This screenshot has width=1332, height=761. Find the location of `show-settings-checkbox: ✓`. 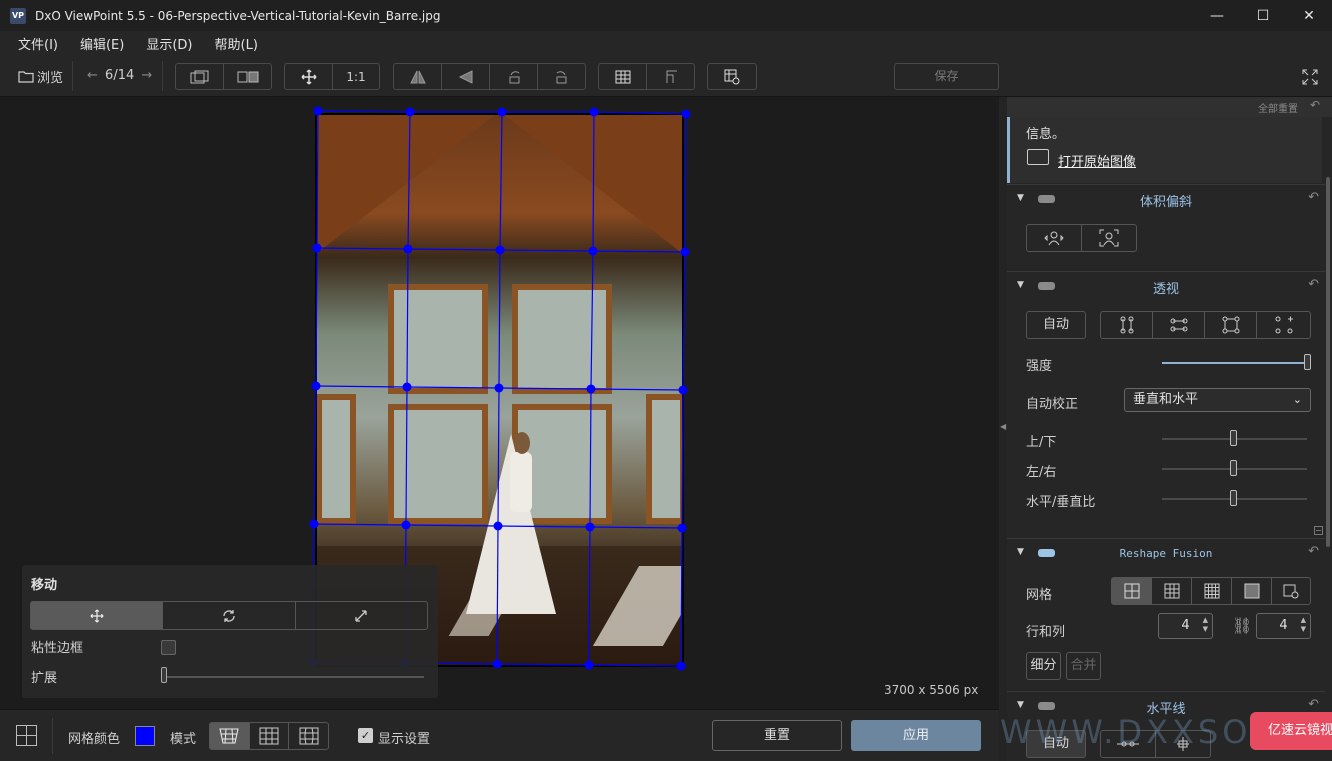

show-settings-checkbox: ✓ is located at coordinates (365, 735).